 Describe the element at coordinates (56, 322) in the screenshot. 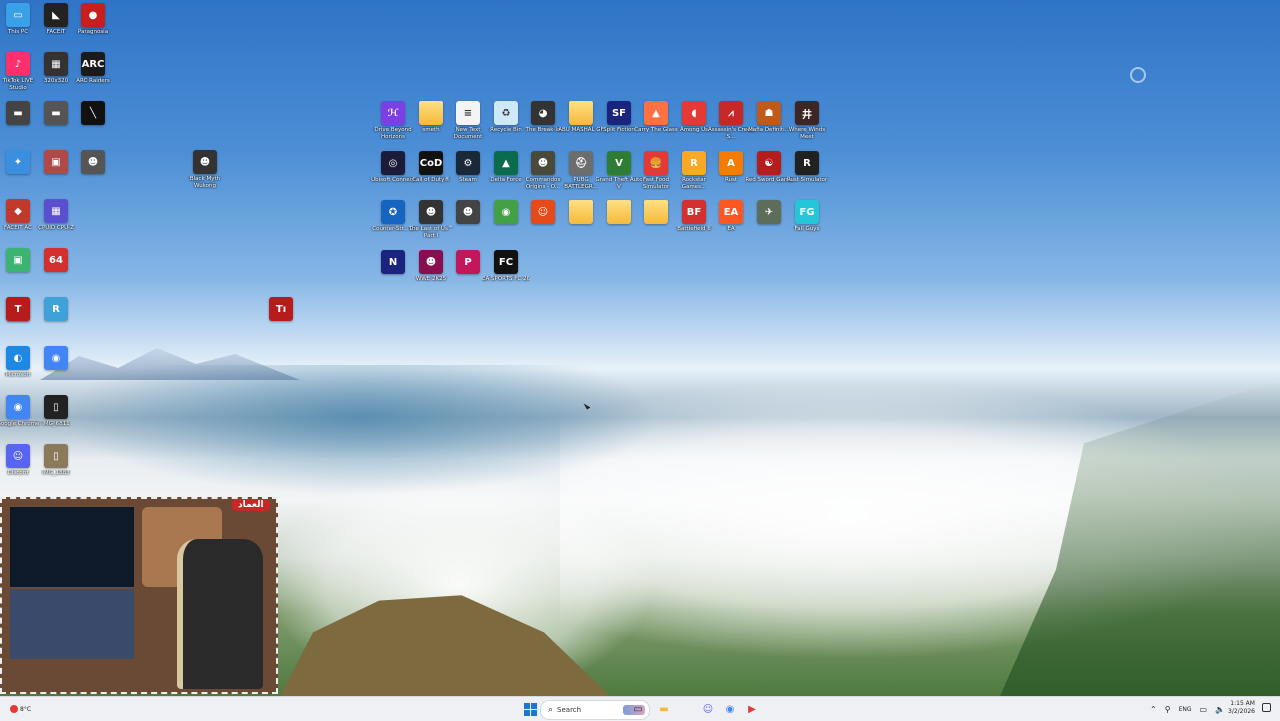

I see `desktop-icon: R` at that location.